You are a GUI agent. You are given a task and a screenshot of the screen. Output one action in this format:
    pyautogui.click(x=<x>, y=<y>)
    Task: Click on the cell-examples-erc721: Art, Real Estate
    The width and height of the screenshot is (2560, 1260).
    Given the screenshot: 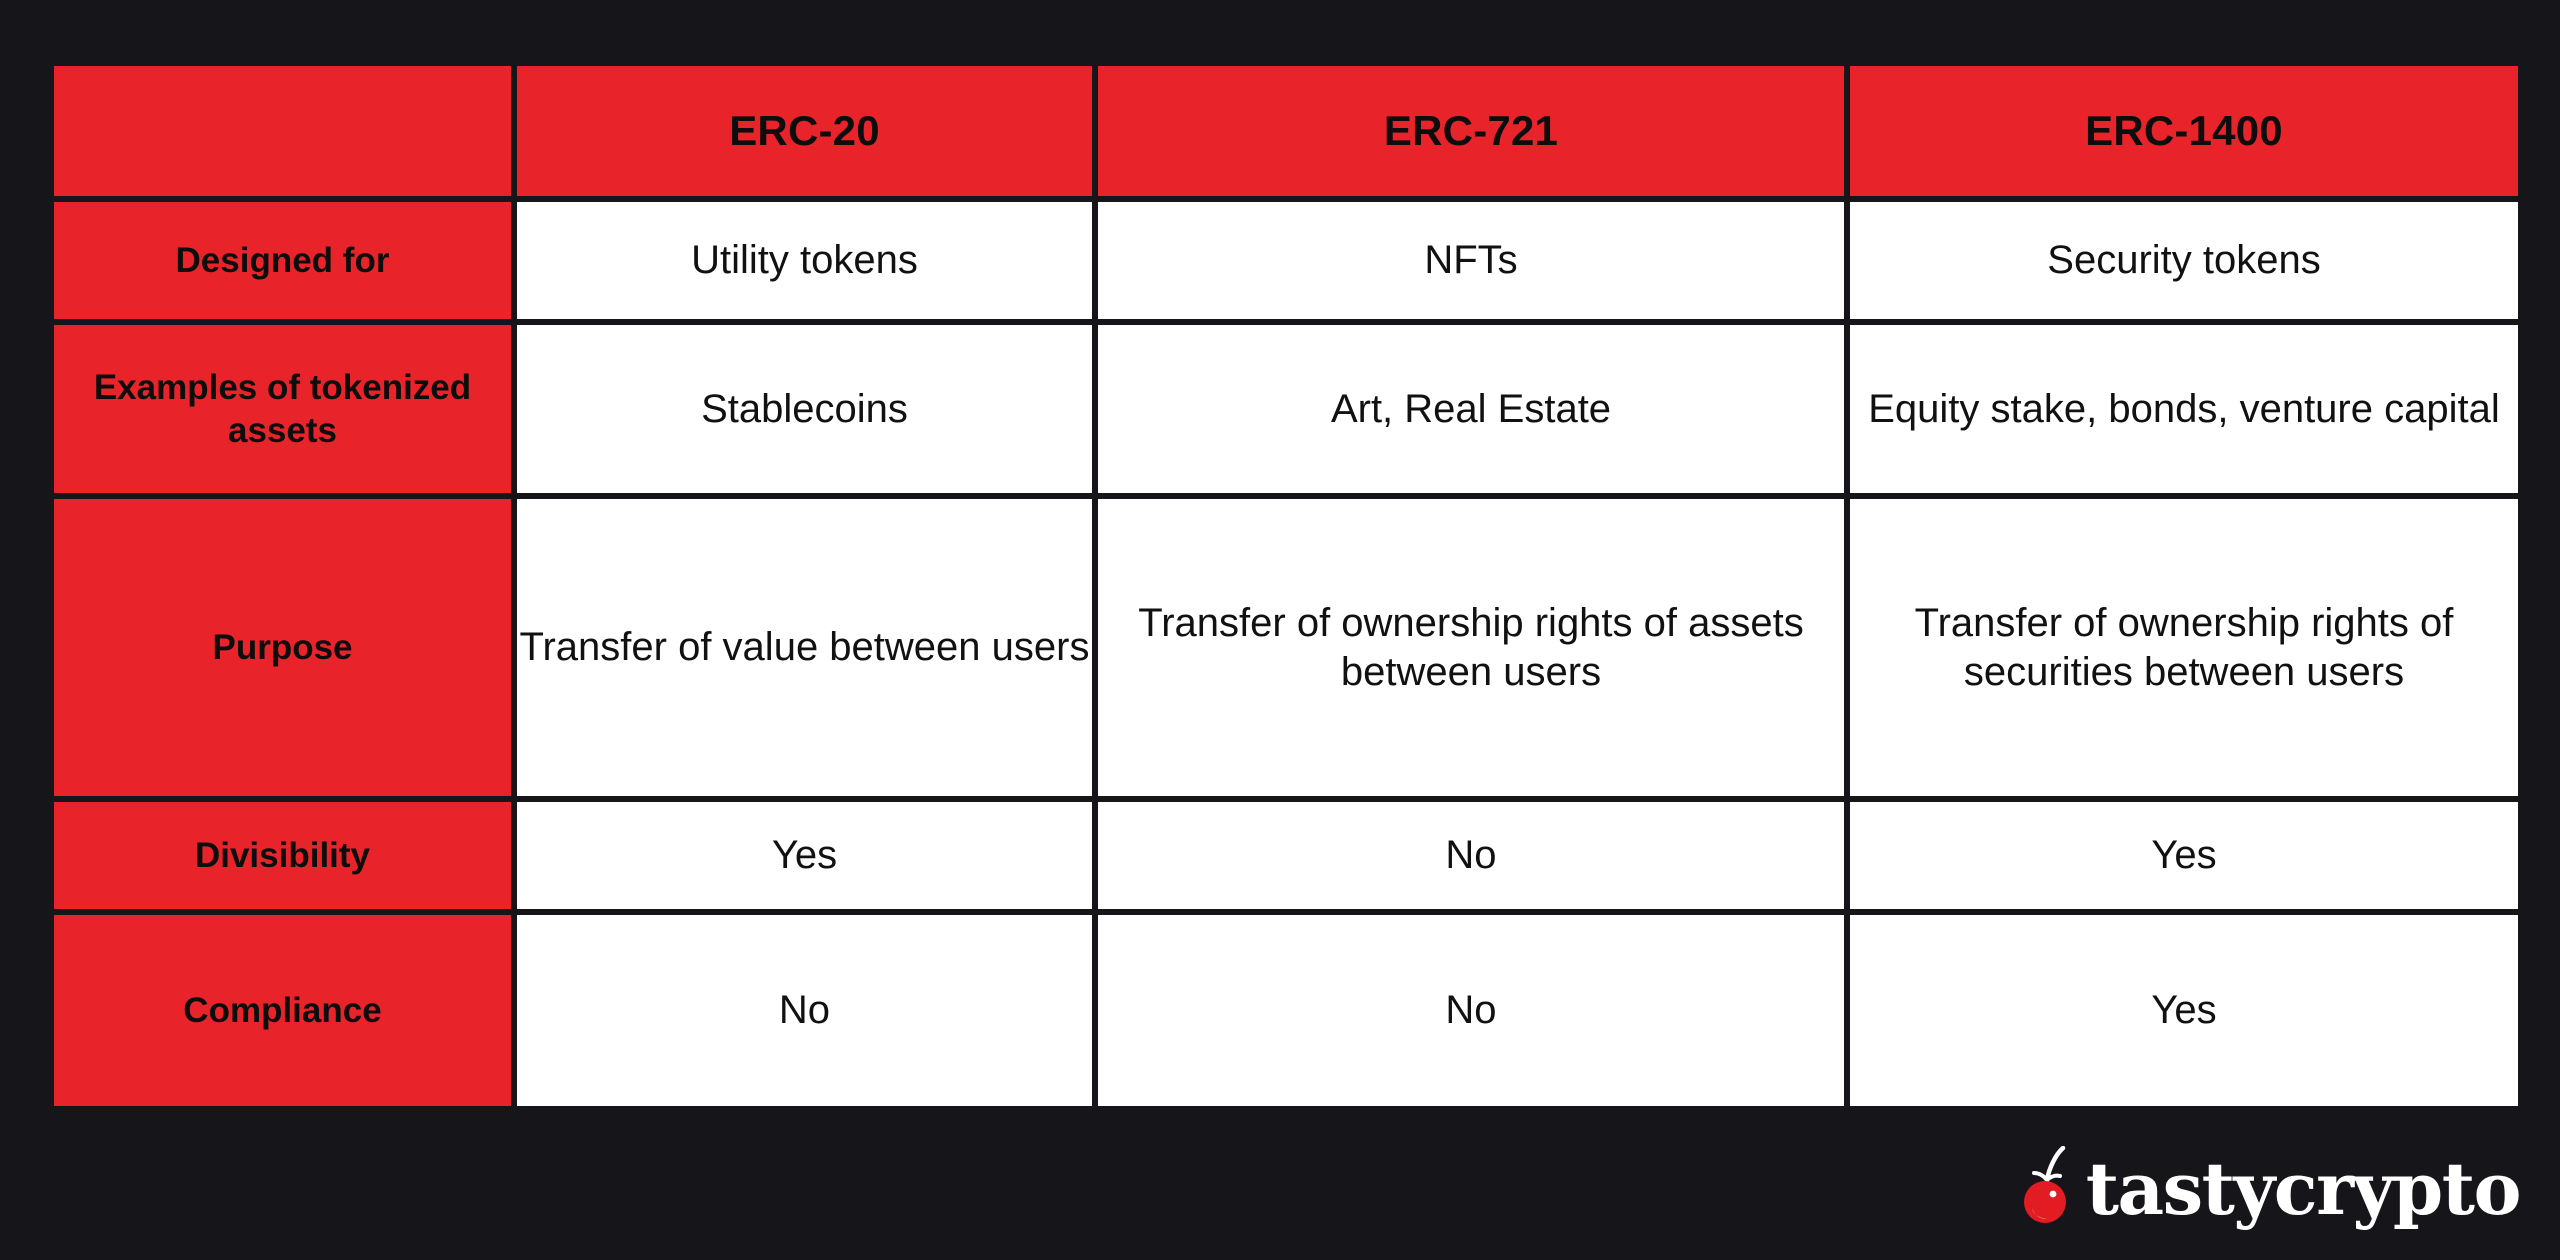 What is the action you would take?
    pyautogui.click(x=1471, y=409)
    